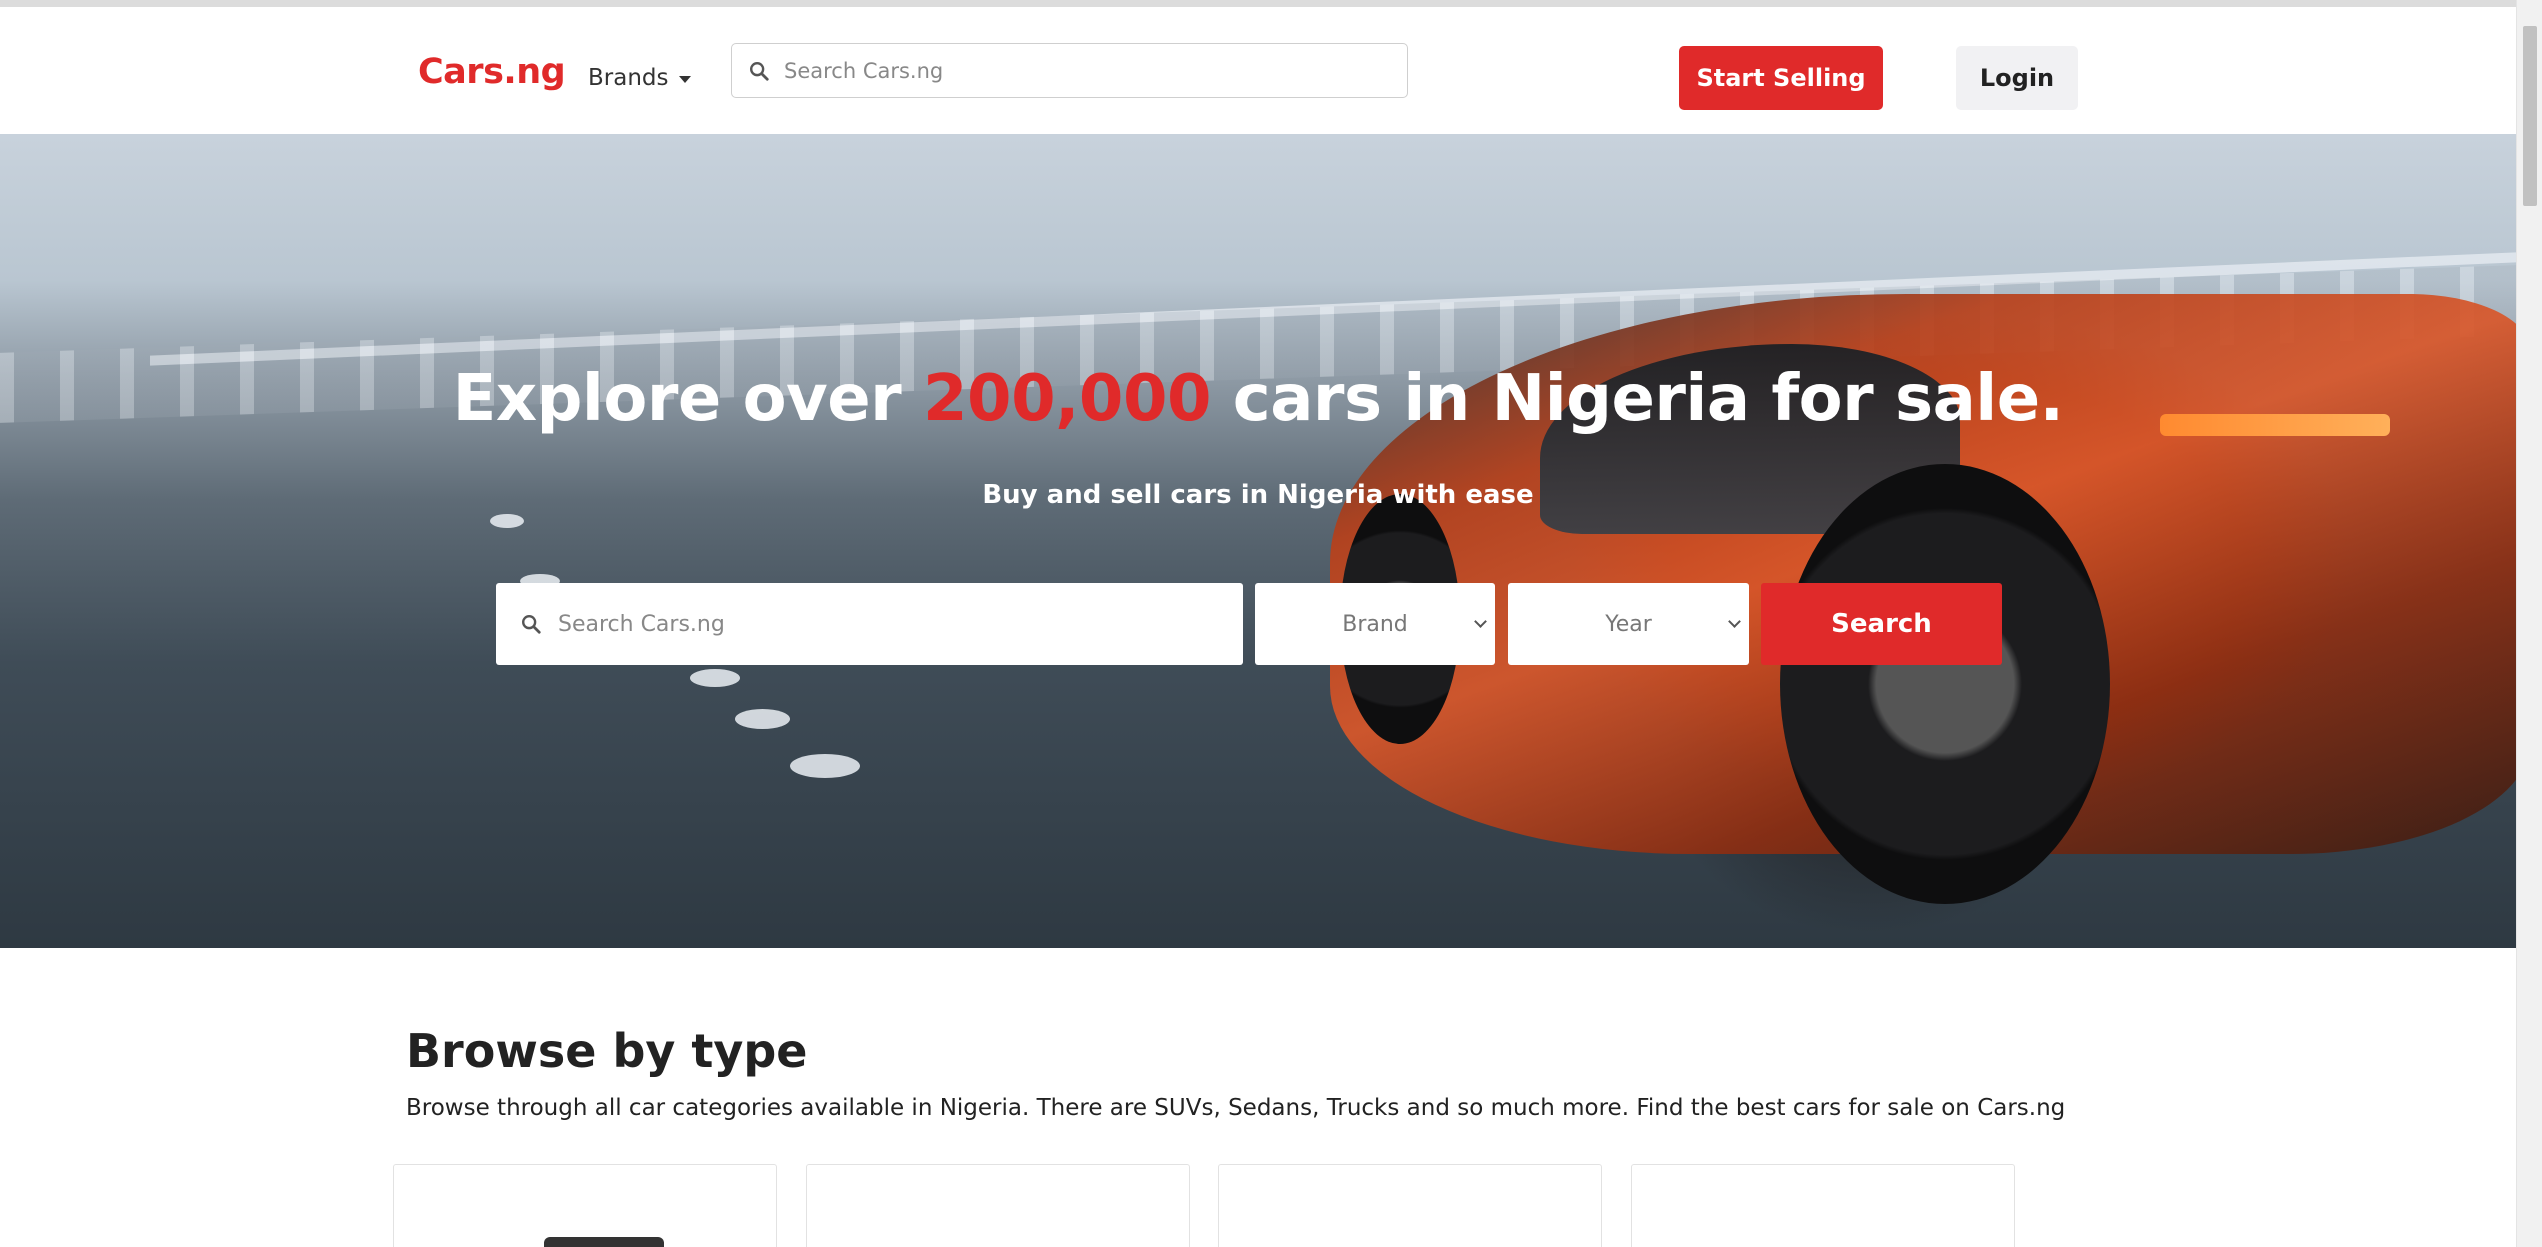  I want to click on brands-dropdown: Brands, so click(639, 78).